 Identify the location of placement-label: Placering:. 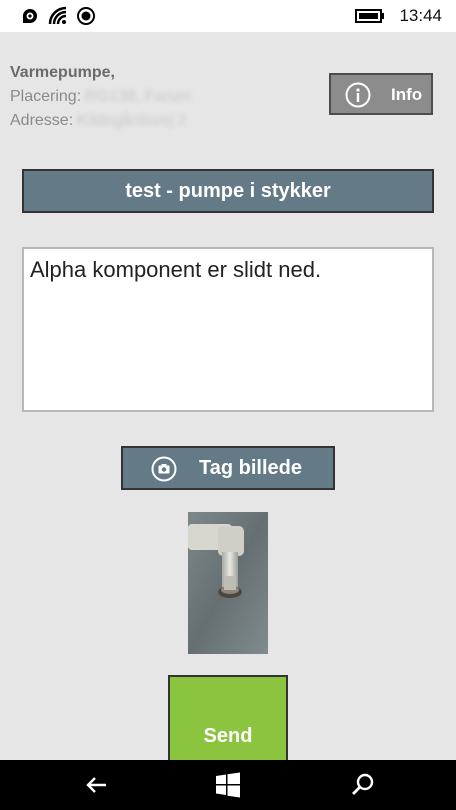
(46, 96).